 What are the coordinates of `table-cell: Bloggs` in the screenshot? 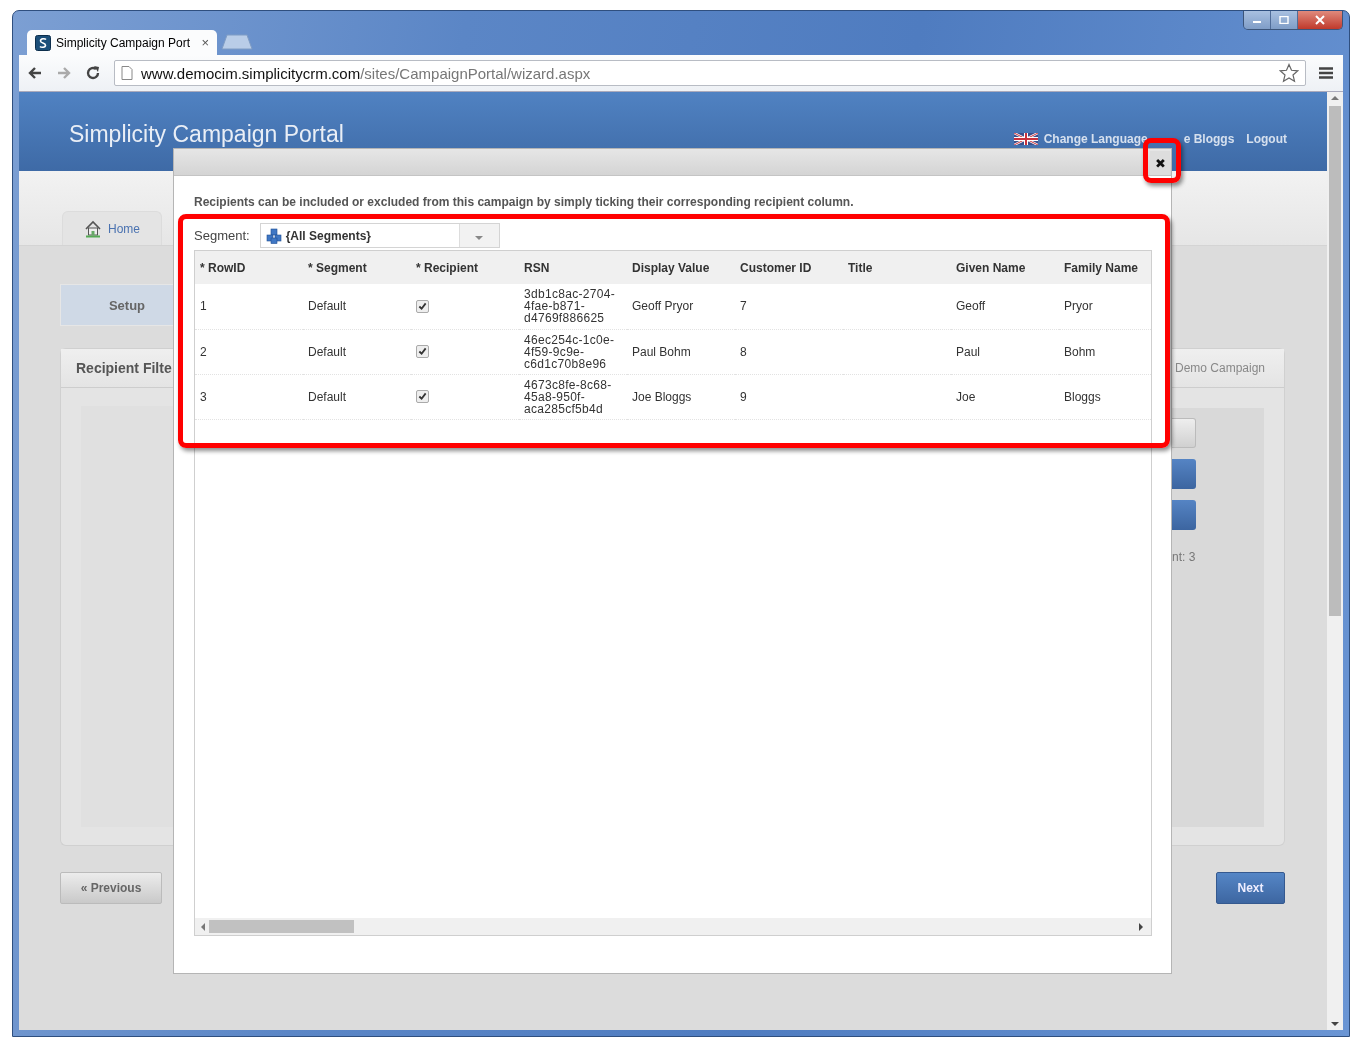 It's located at (1082, 396).